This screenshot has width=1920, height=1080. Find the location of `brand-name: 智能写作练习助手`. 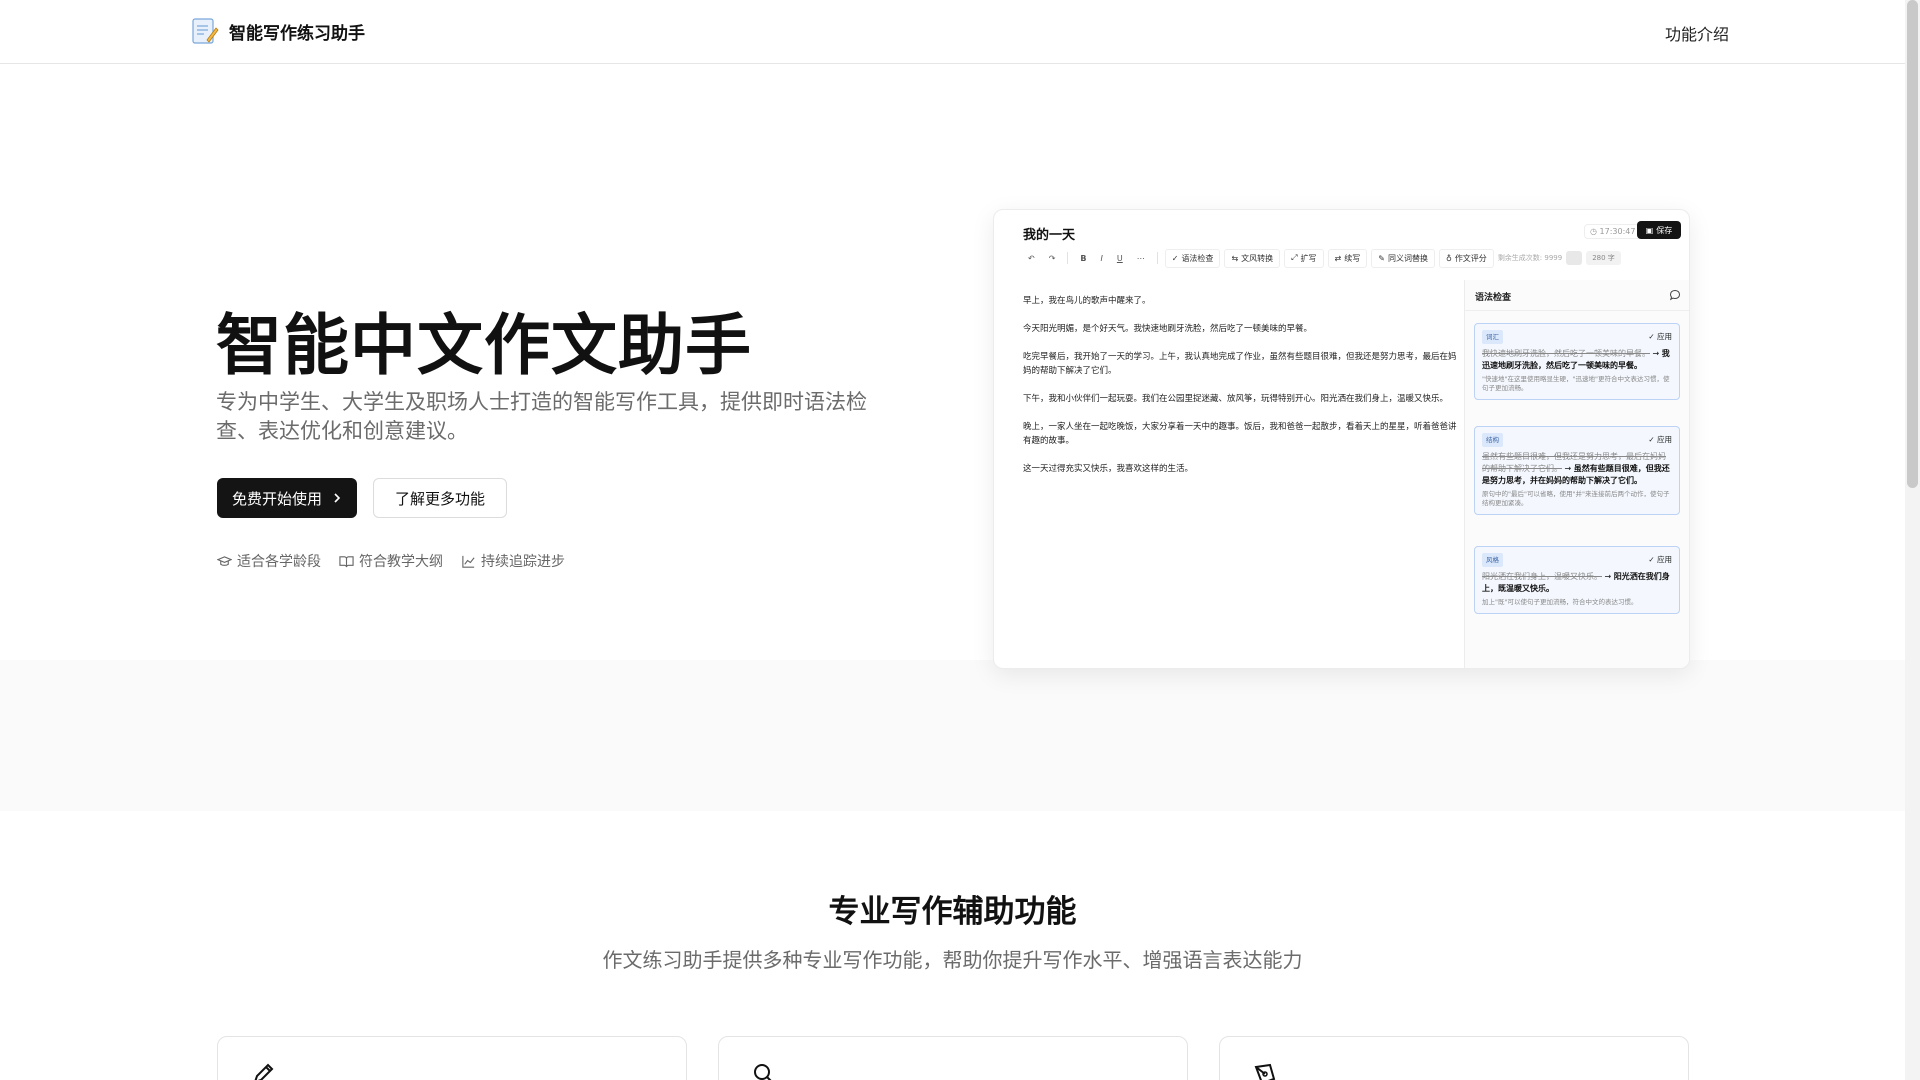

brand-name: 智能写作练习助手 is located at coordinates (297, 33).